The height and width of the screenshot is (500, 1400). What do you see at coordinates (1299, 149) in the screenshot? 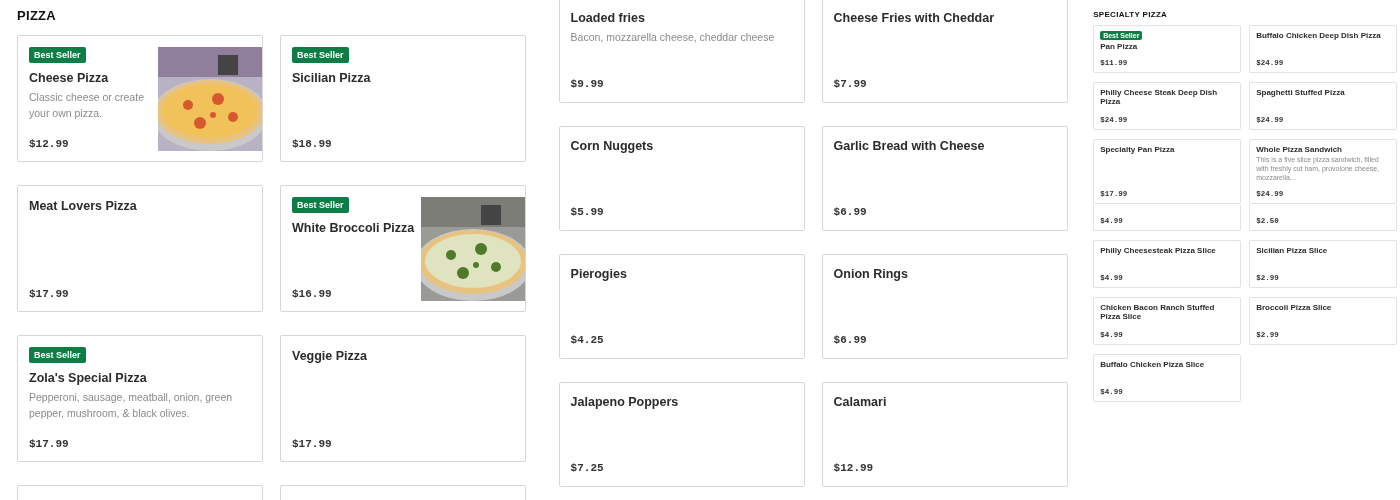
I see `item-name: Whole Pizza Sandwich` at bounding box center [1299, 149].